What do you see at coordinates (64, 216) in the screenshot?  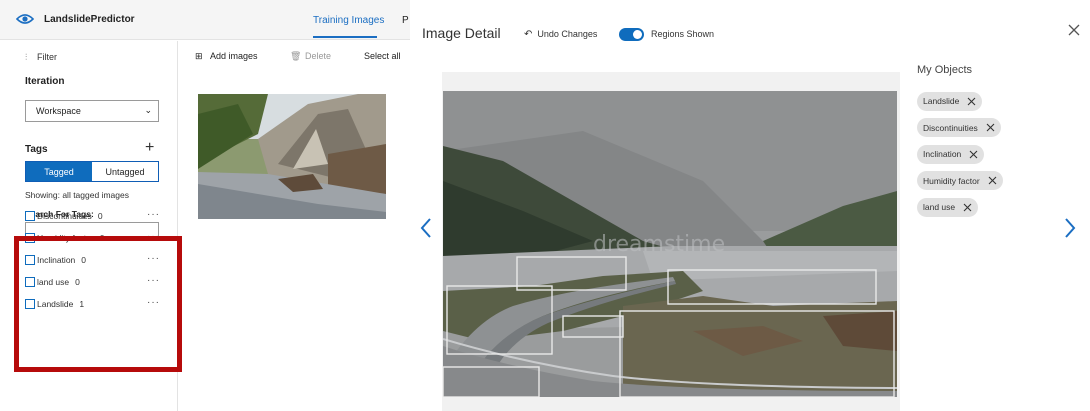 I see `tag-name: Discontinuities` at bounding box center [64, 216].